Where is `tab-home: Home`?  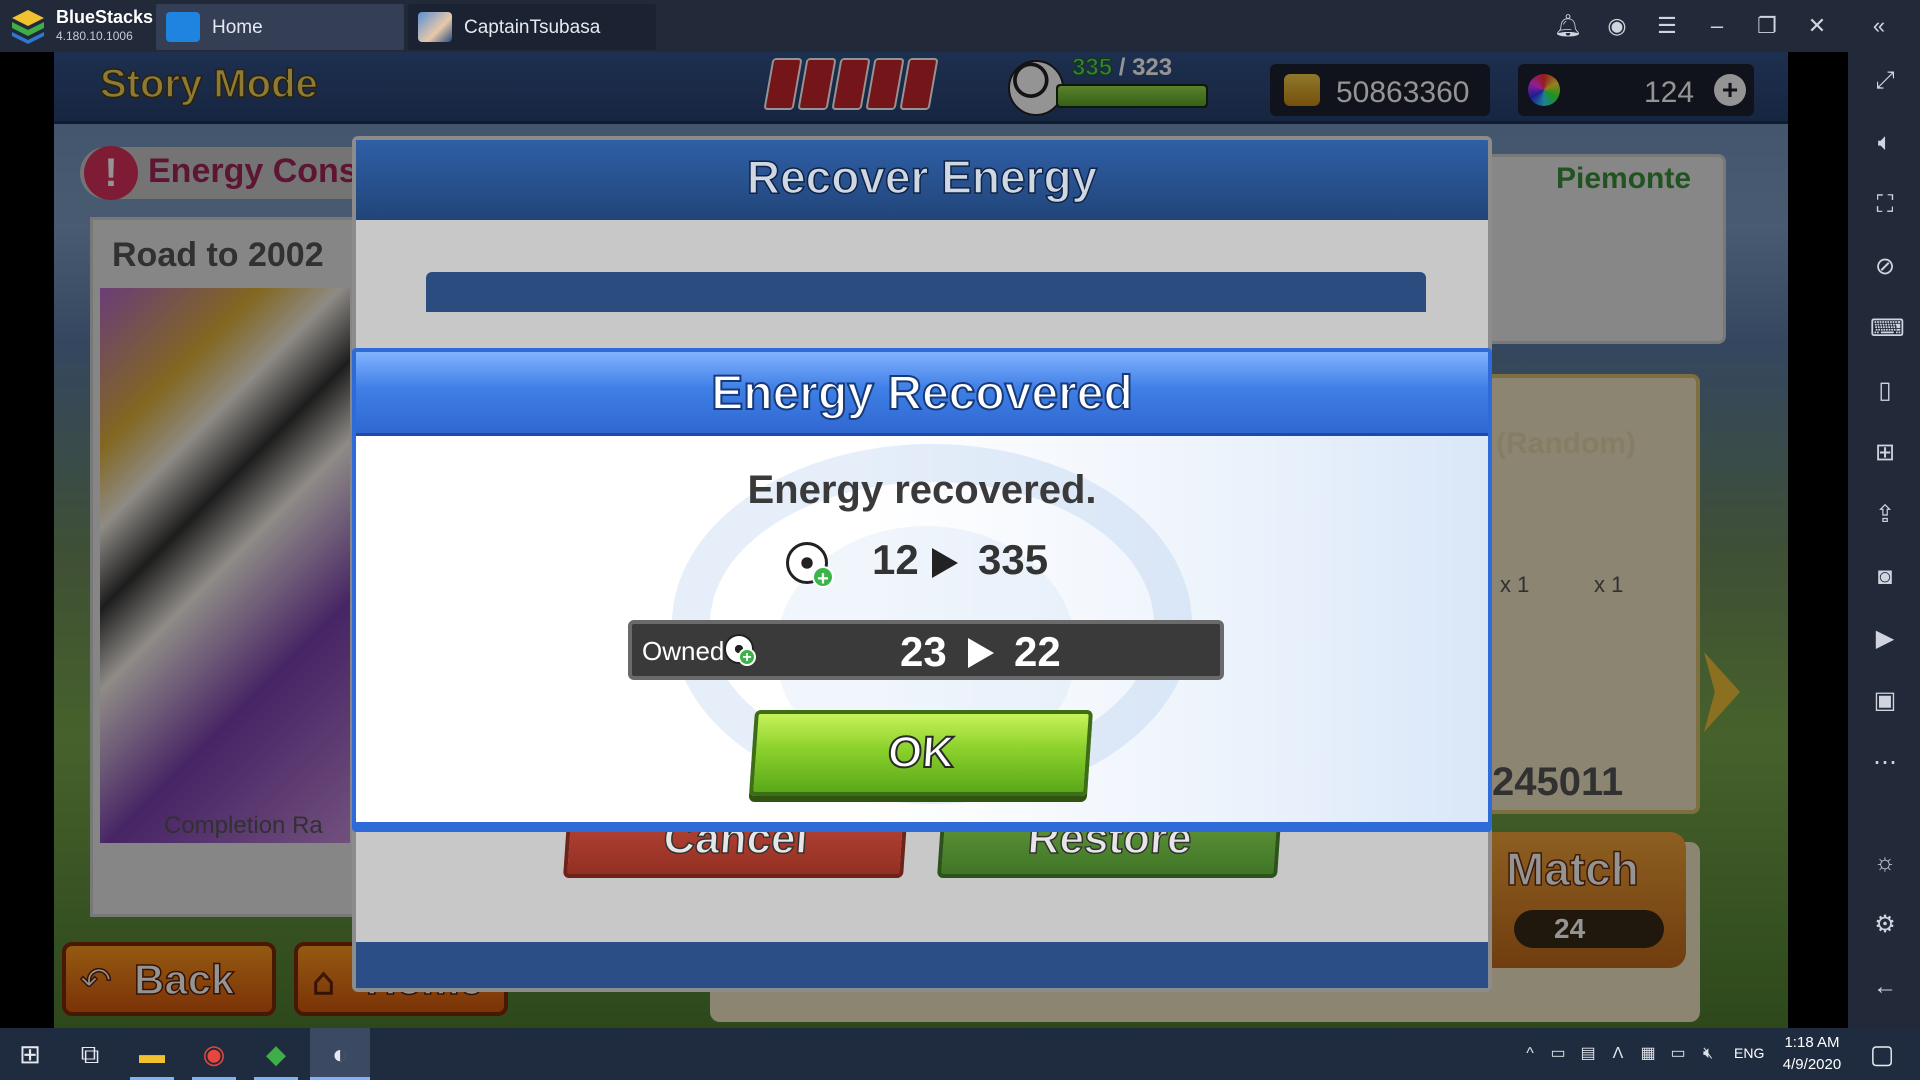
tab-home: Home is located at coordinates (280, 27).